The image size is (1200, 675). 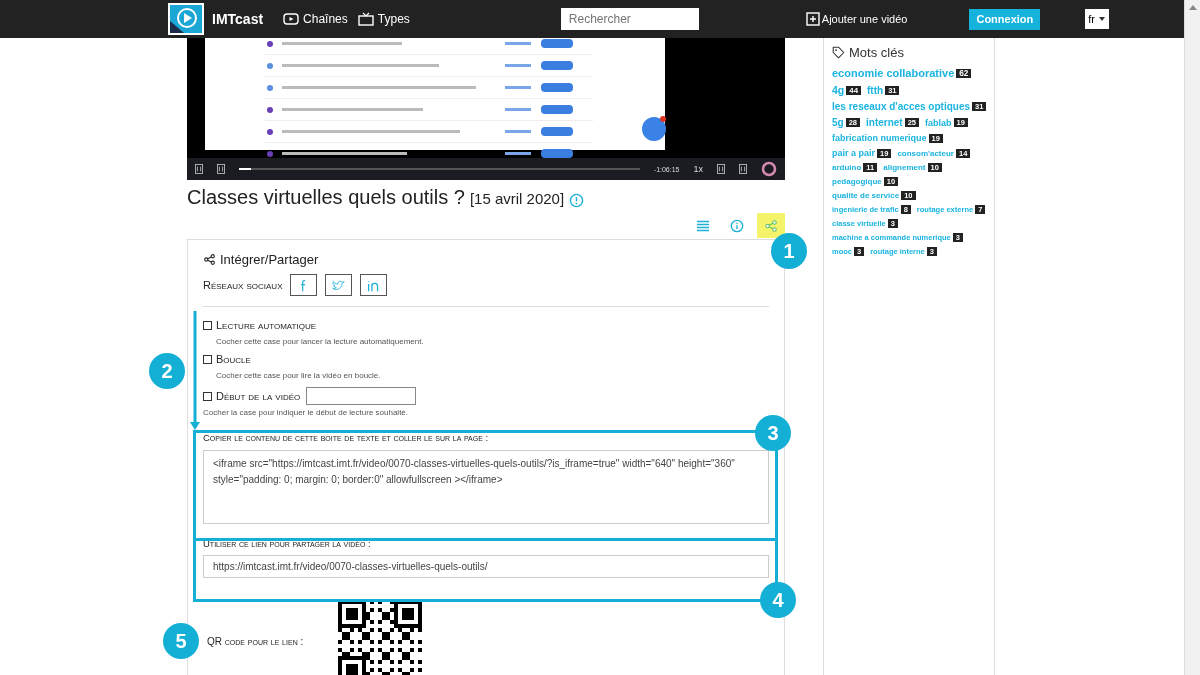 What do you see at coordinates (365, 19) in the screenshot?
I see `tv-icon` at bounding box center [365, 19].